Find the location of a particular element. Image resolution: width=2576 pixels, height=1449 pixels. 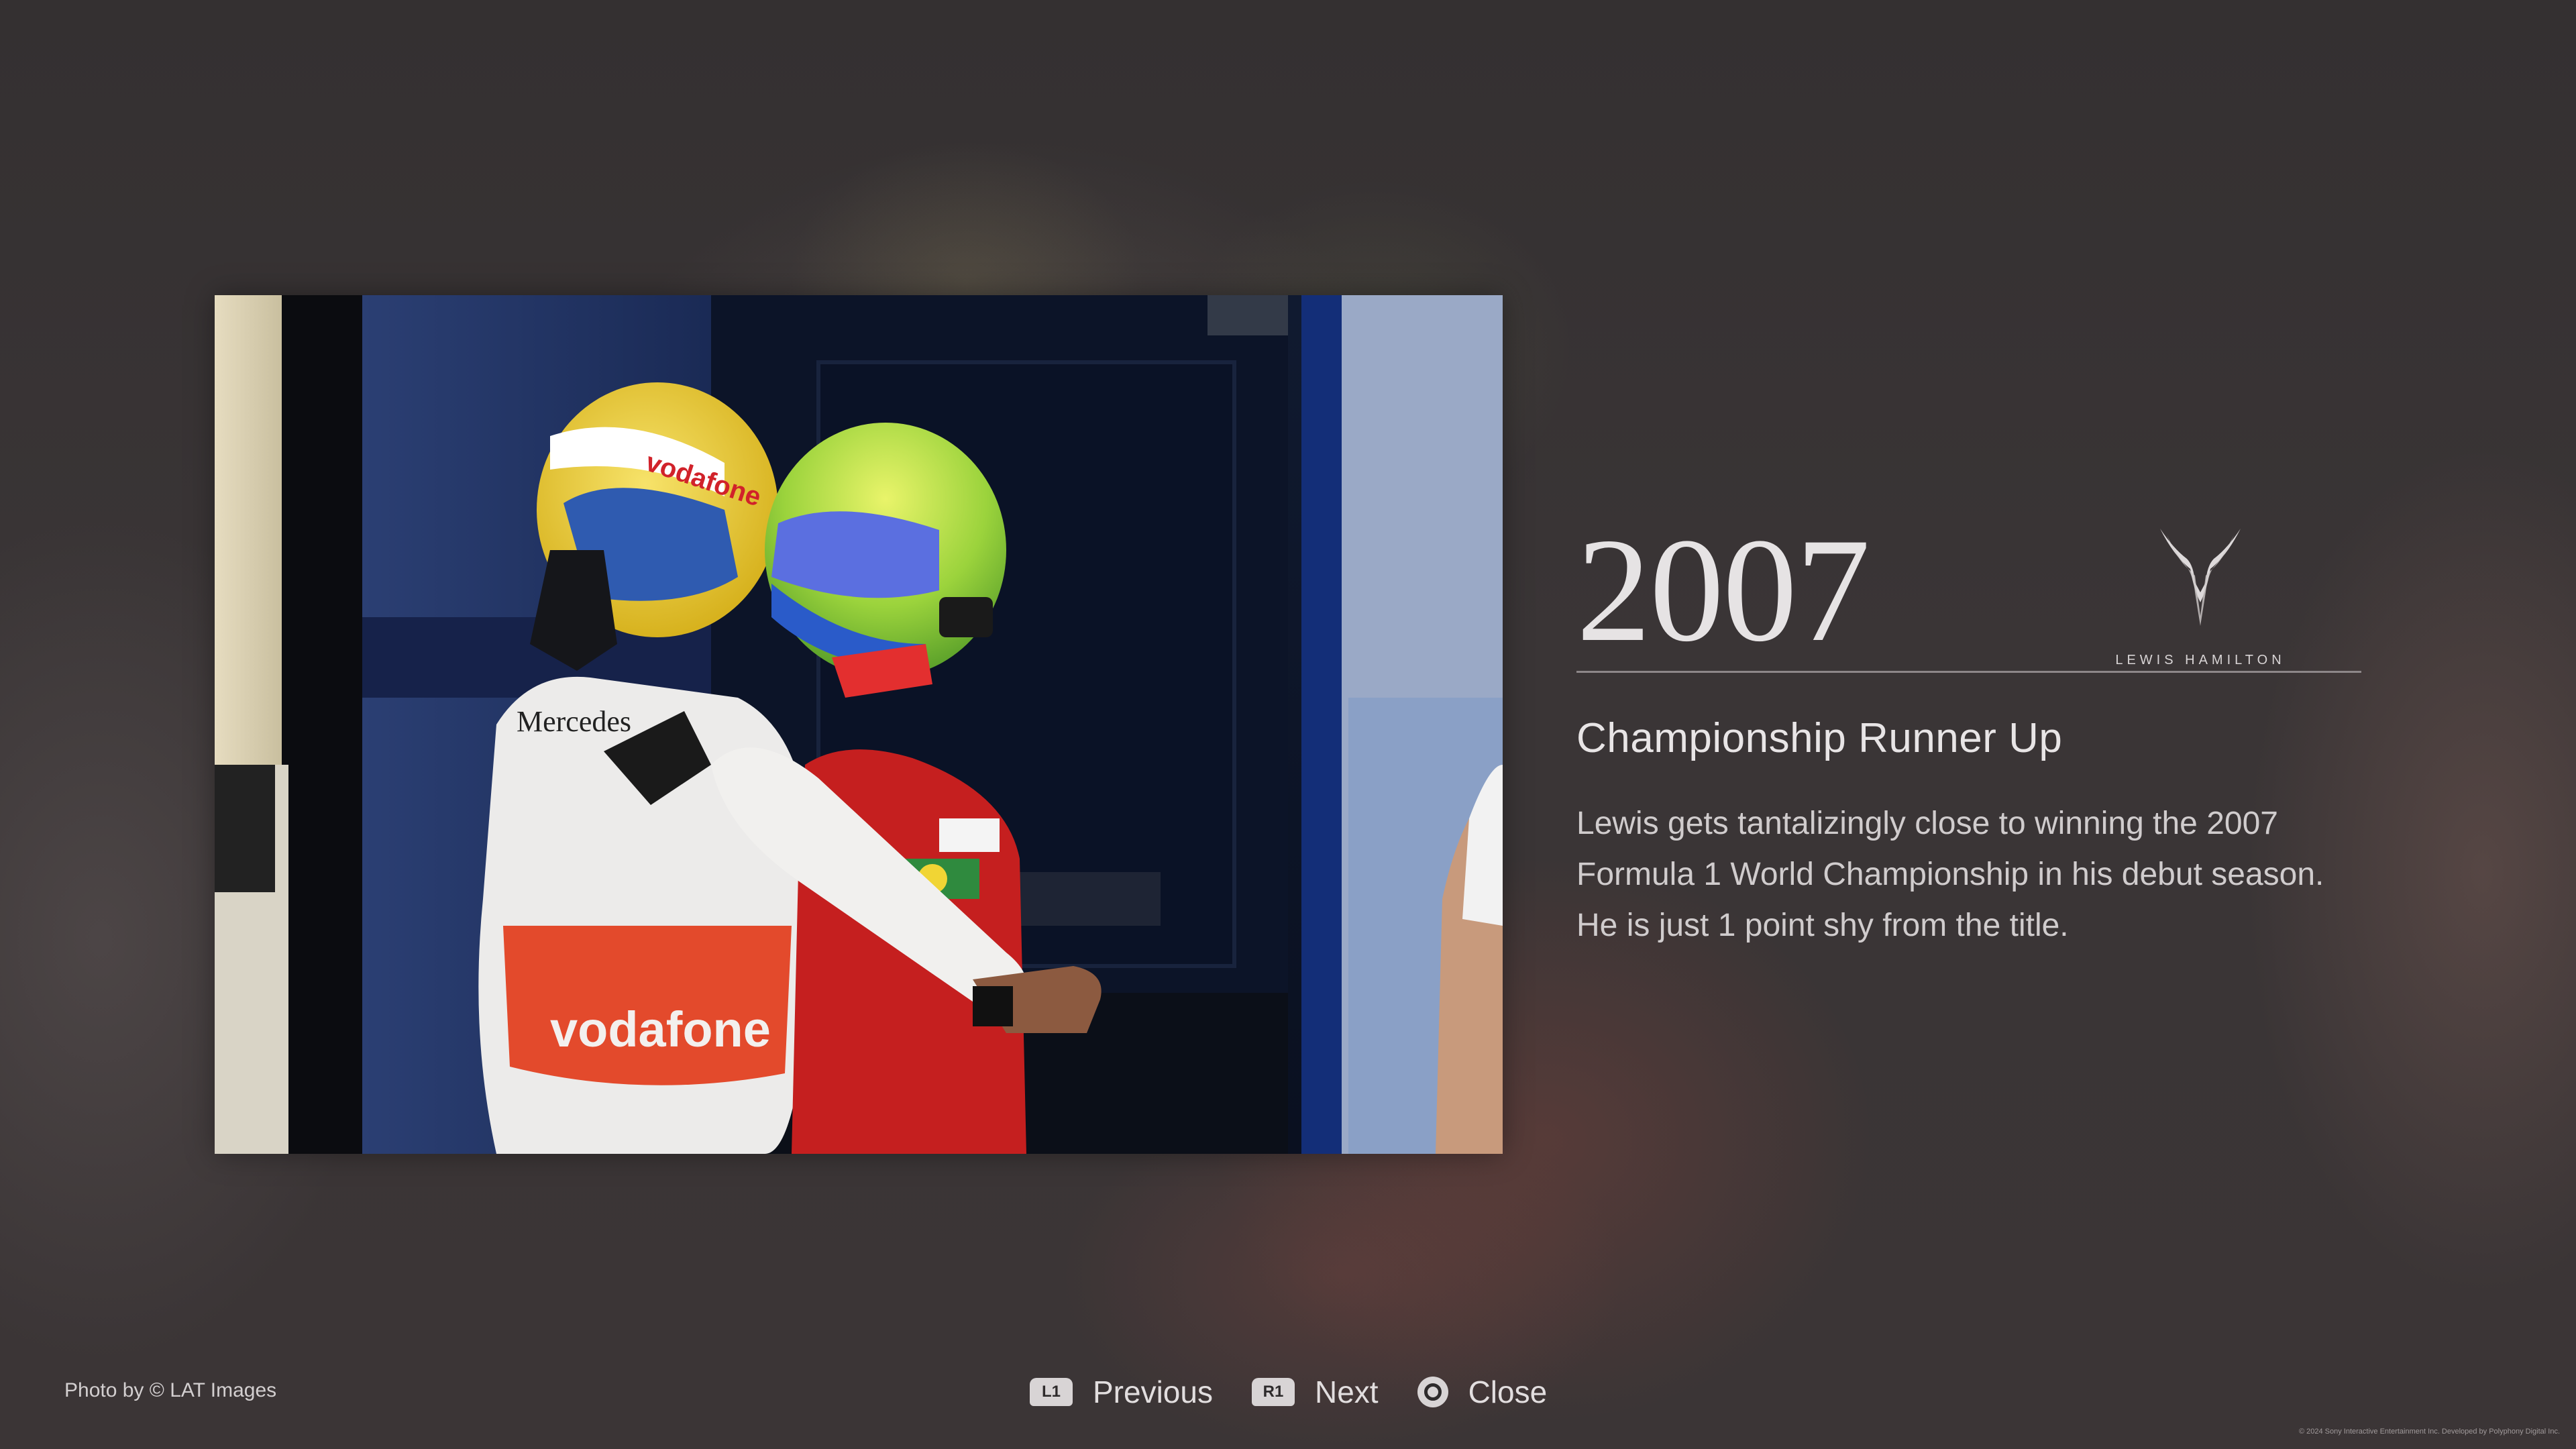

next-button: R1 Next is located at coordinates (1315, 1392).